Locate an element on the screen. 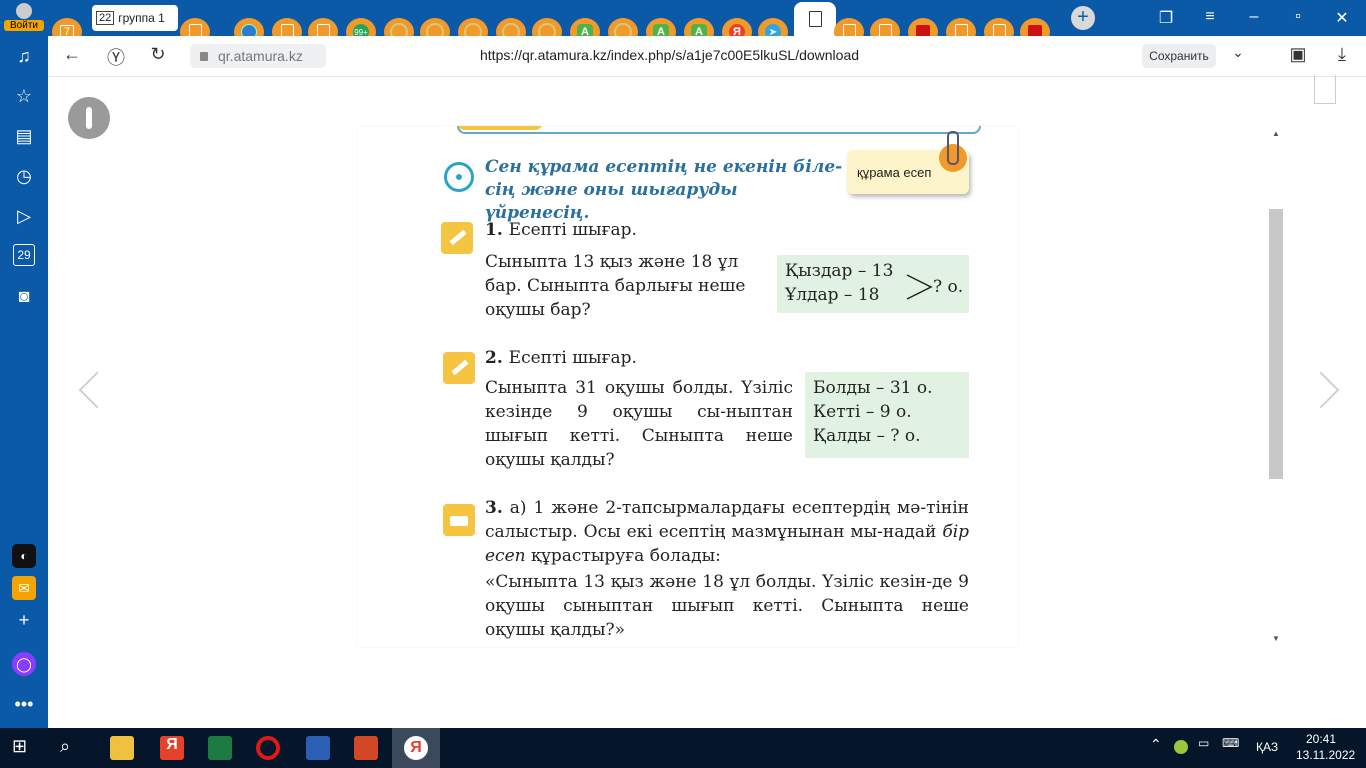  bookmark-icon is located at coordinates (1325, 89).